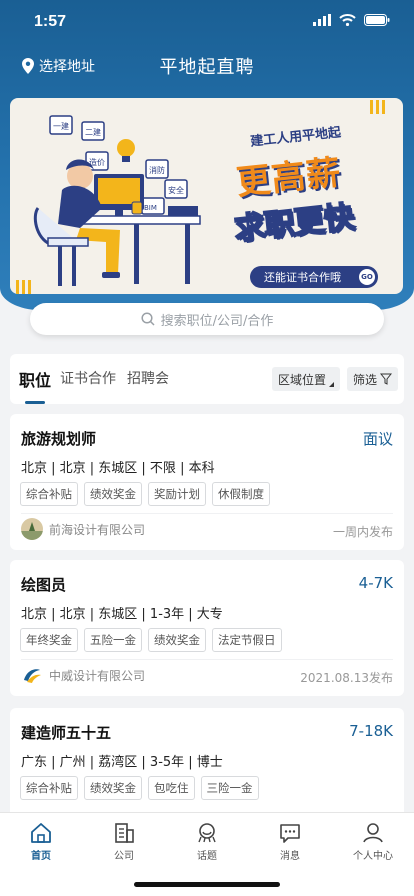  I want to click on tabbar-label: 首页, so click(41, 856).